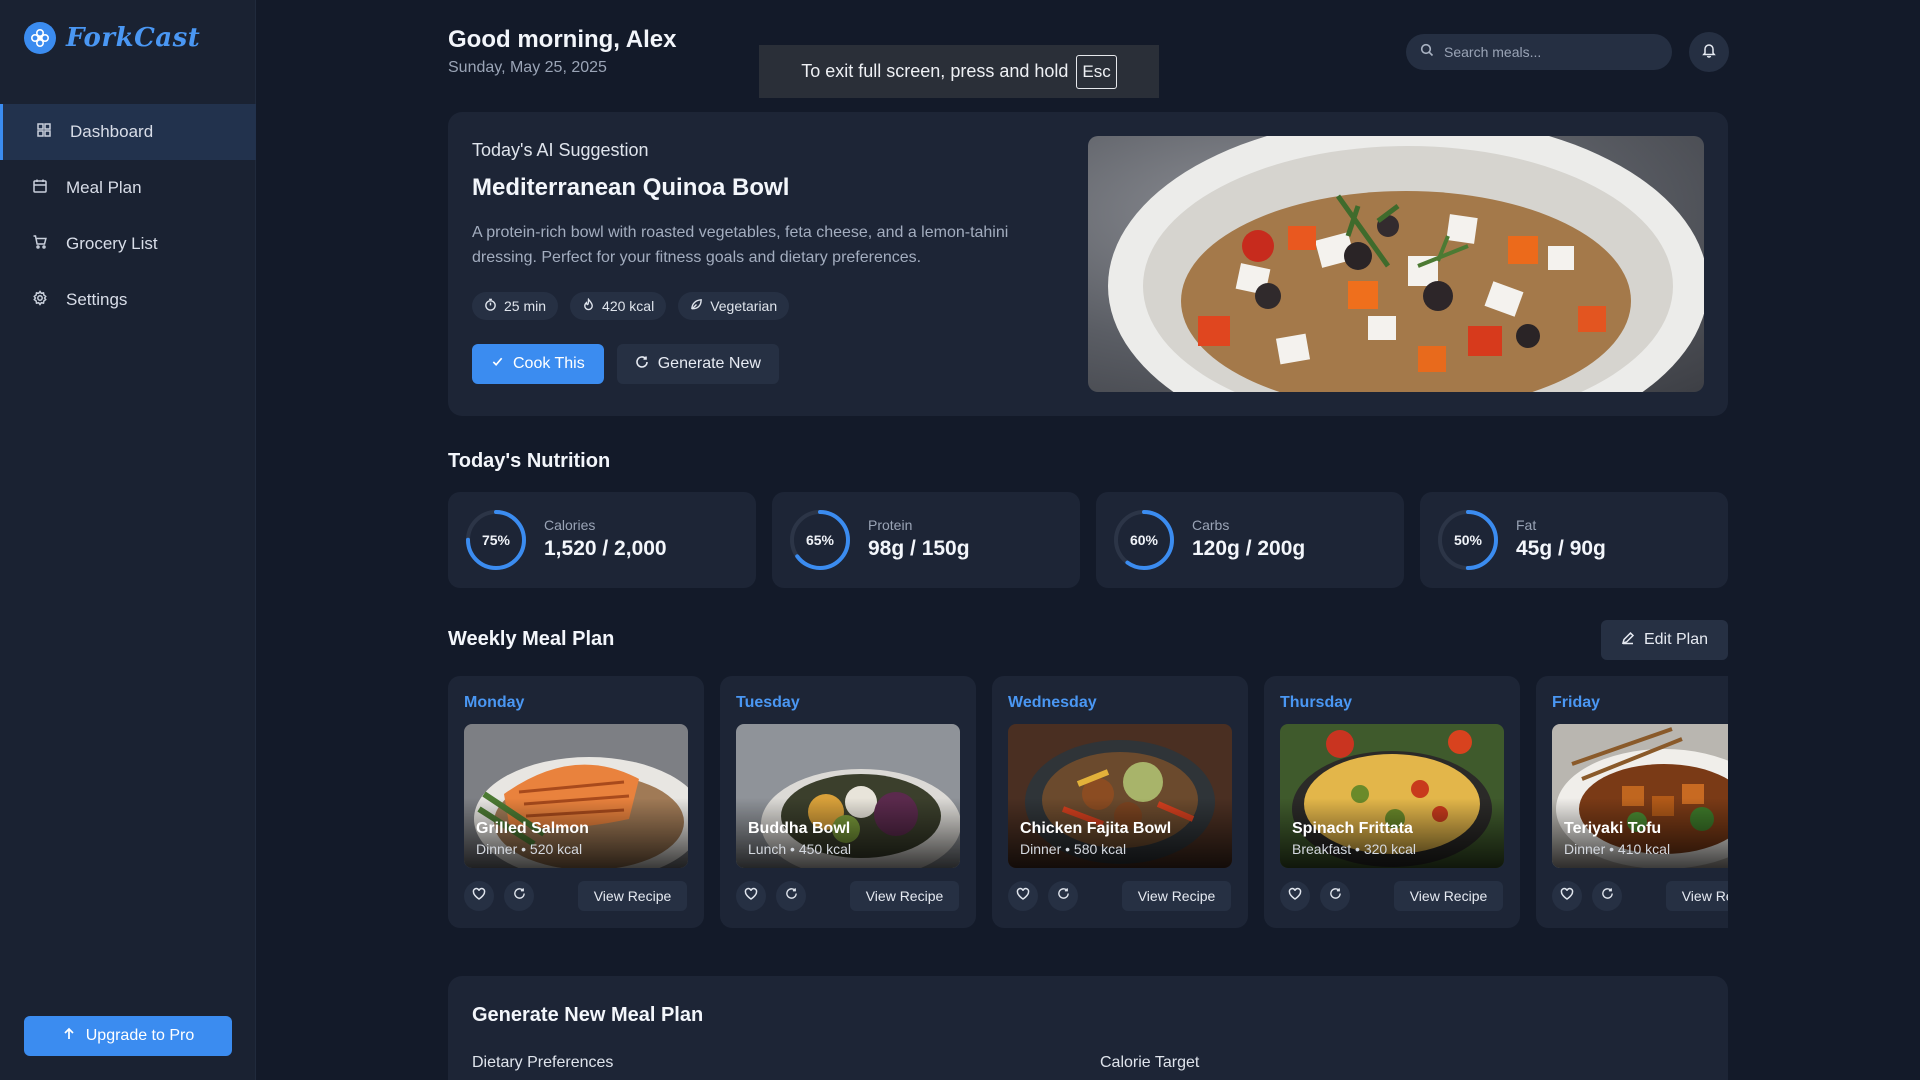 This screenshot has height=1080, width=1920. I want to click on cart-icon, so click(40, 244).